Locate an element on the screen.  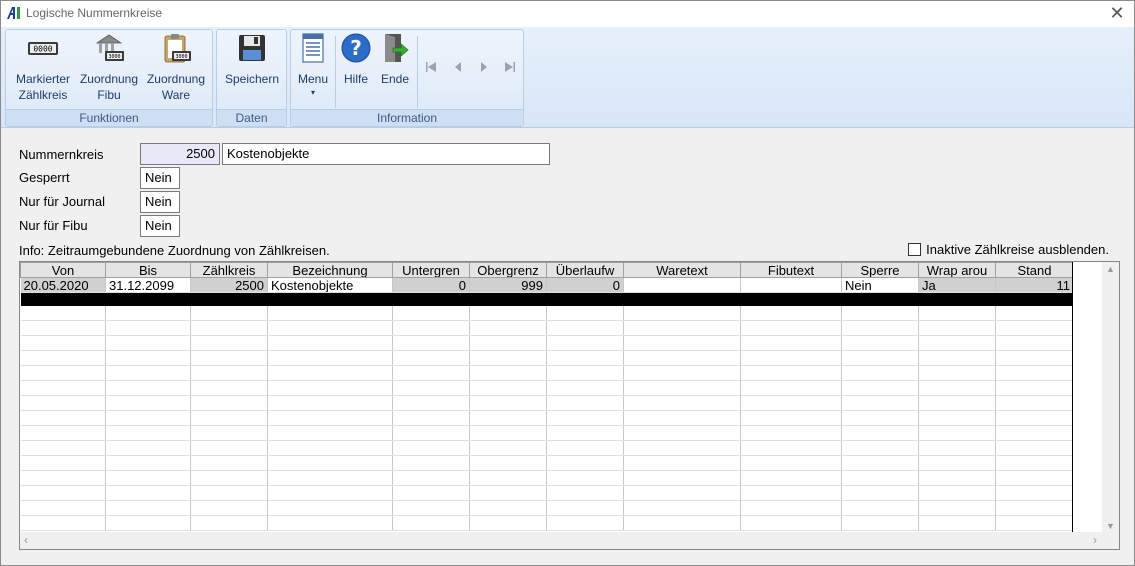
nur-fuer-fibu-field: Nein is located at coordinates (160, 226).